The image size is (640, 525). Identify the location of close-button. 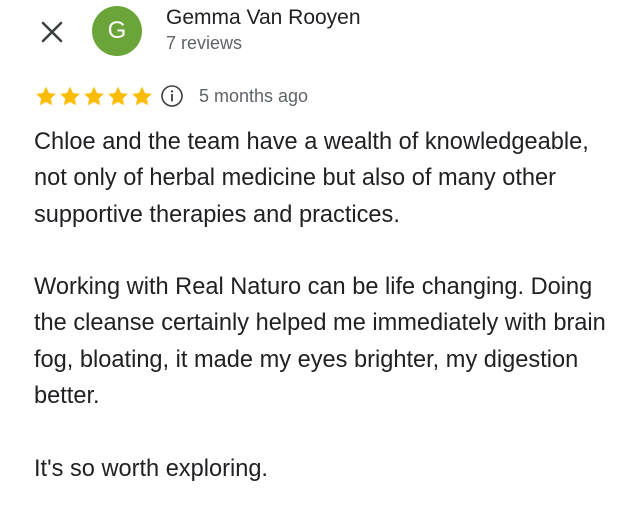
(52, 32).